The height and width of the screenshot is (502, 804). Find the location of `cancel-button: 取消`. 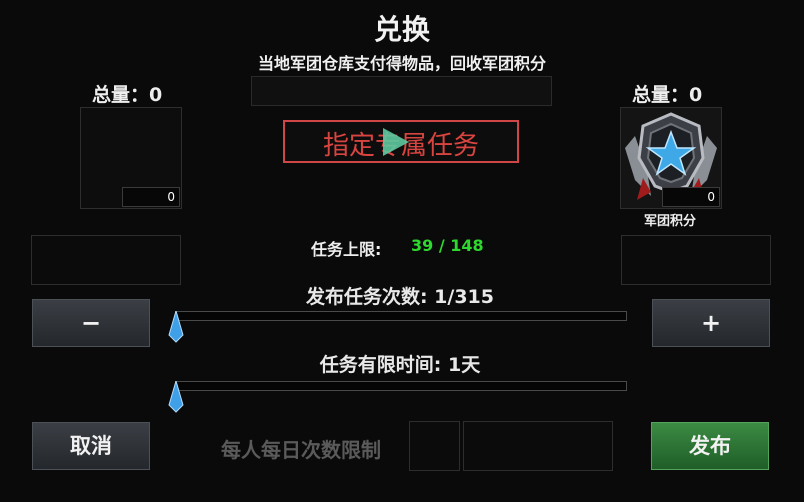

cancel-button: 取消 is located at coordinates (91, 446).